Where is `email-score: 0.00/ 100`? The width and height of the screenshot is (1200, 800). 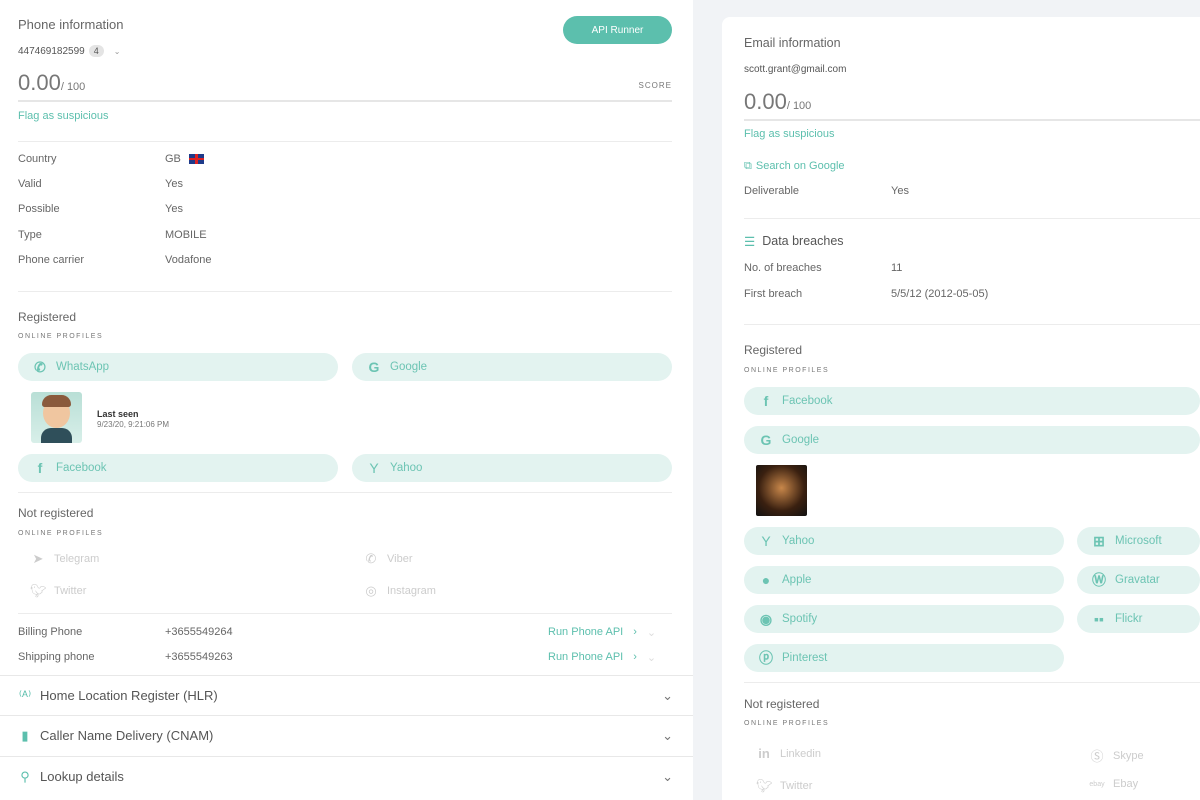
email-score: 0.00/ 100 is located at coordinates (777, 102).